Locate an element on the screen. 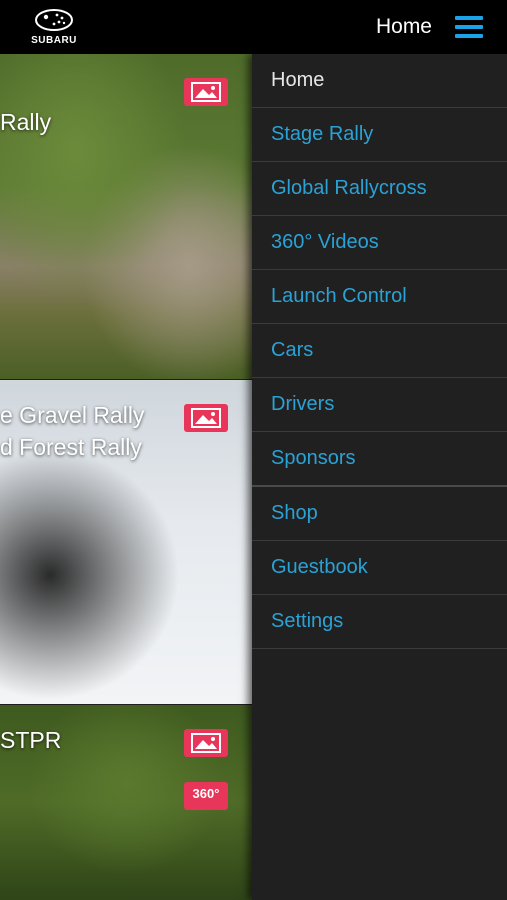 This screenshot has height=900, width=507. hamburger-menu-icon is located at coordinates (469, 27).